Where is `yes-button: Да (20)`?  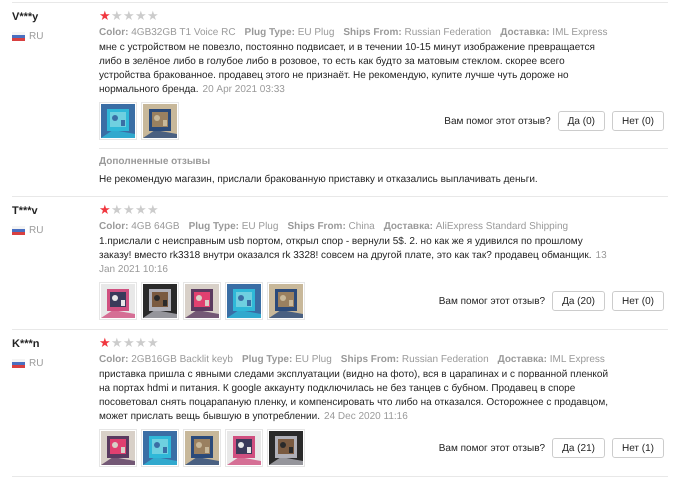 yes-button: Да (20) is located at coordinates (578, 301).